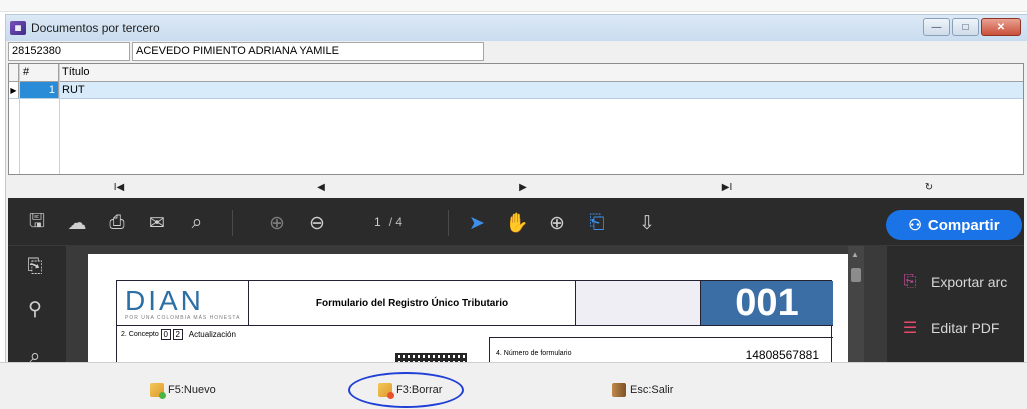 The image size is (1027, 409). What do you see at coordinates (619, 390) in the screenshot?
I see `exit-icon` at bounding box center [619, 390].